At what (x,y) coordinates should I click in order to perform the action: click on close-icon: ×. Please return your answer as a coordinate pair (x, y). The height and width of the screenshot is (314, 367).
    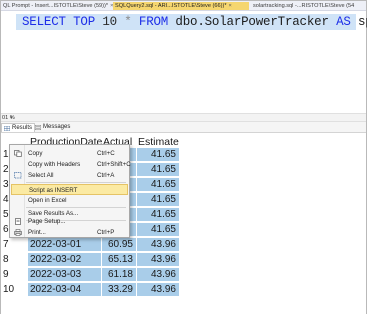
    Looking at the image, I should click on (230, 6).